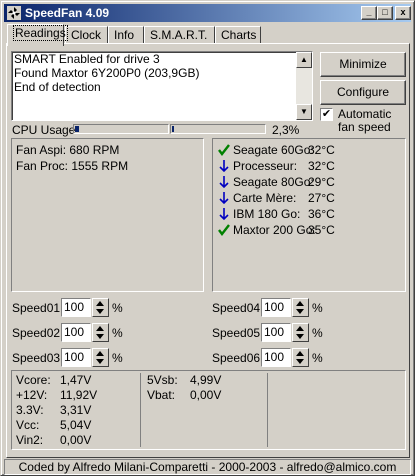 The height and width of the screenshot is (476, 415). I want to click on scroll-up-icon: ▲, so click(304, 60).